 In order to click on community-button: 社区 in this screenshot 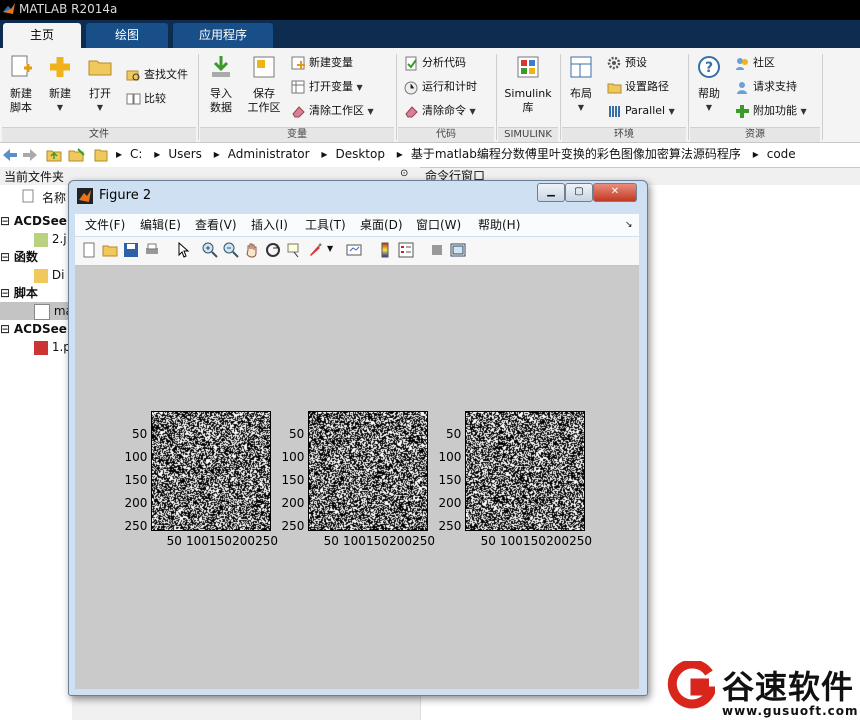, I will do `click(755, 63)`.